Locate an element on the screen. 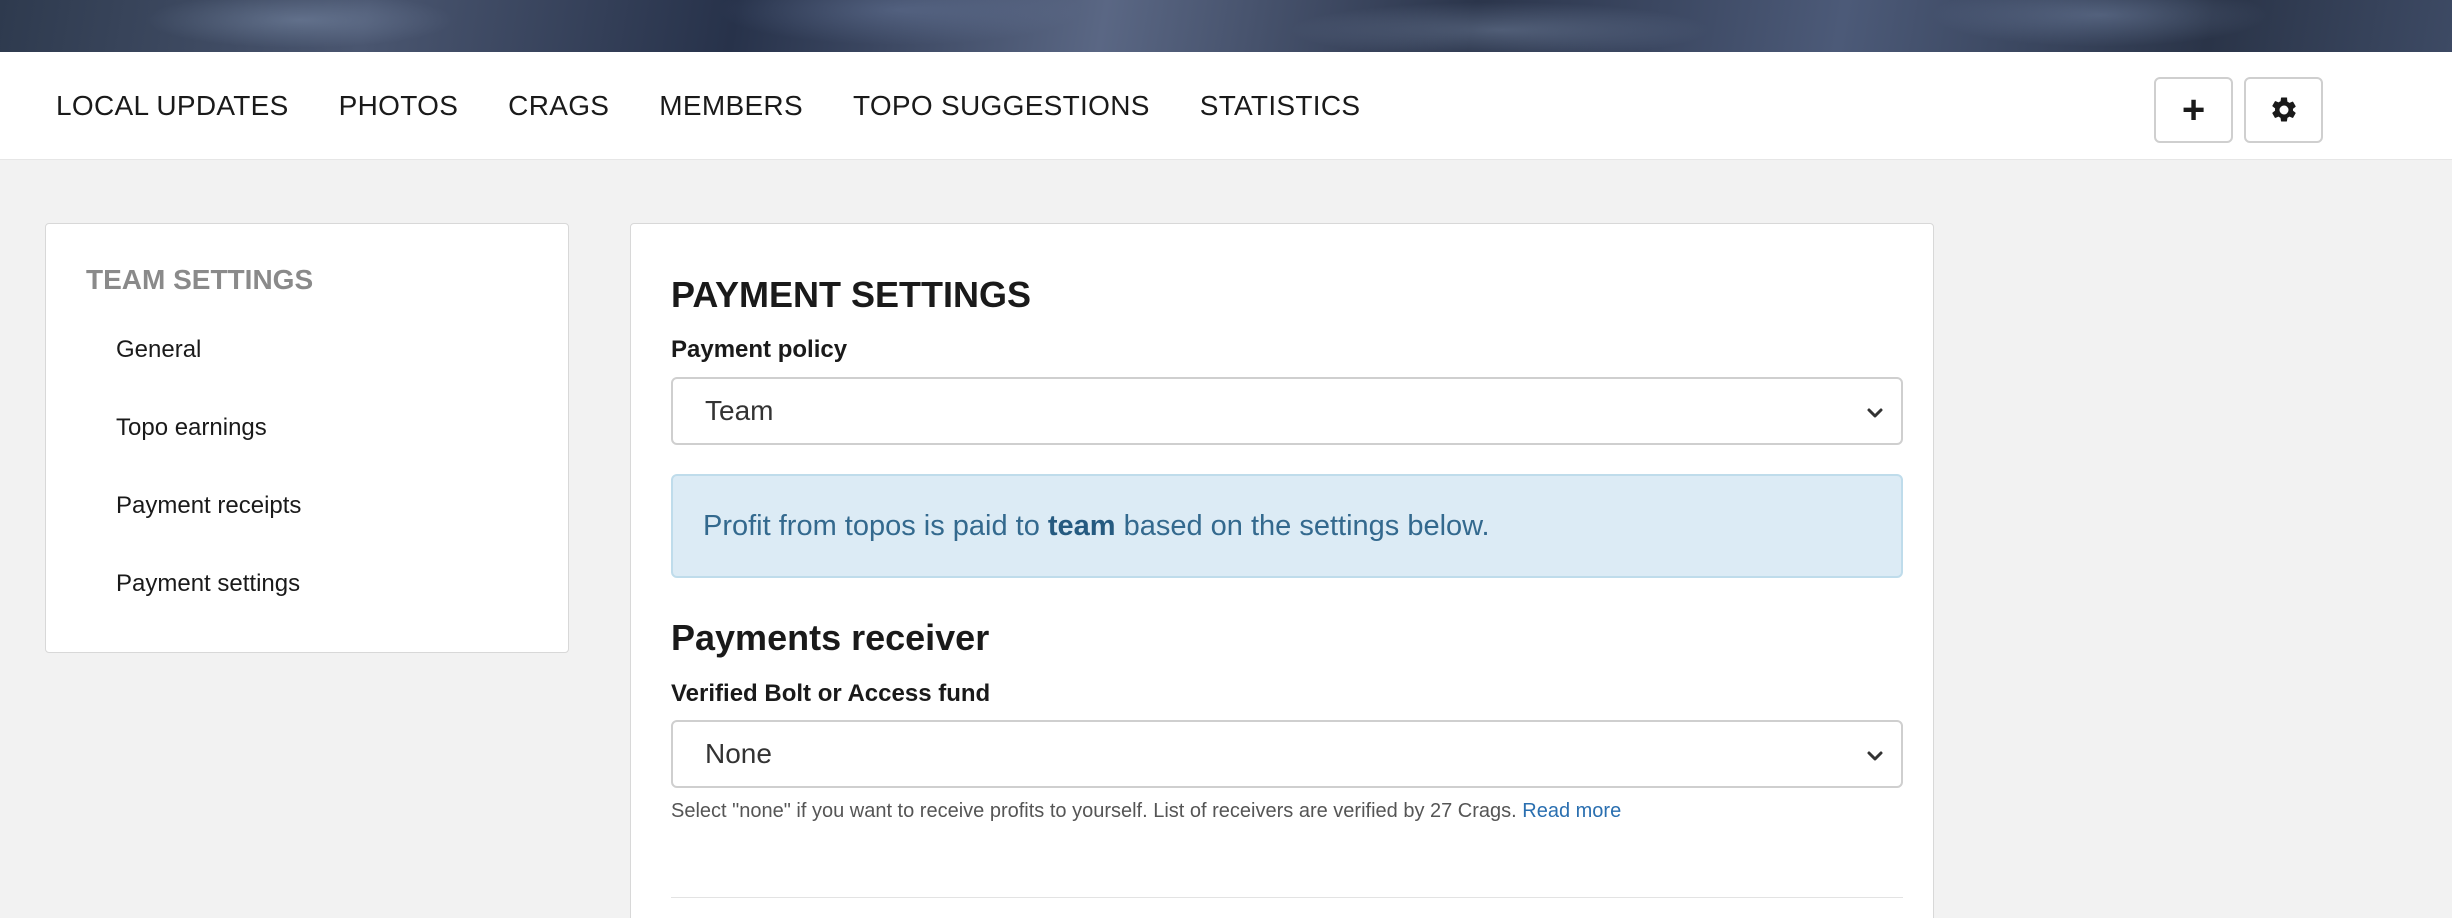 The height and width of the screenshot is (918, 2452). sidebar-title: TEAM SETTINGS is located at coordinates (200, 279).